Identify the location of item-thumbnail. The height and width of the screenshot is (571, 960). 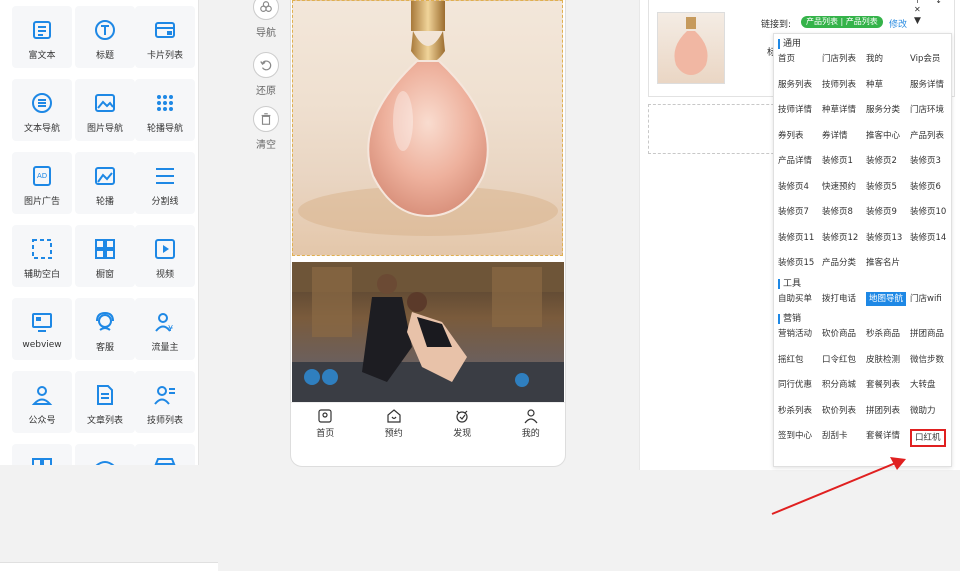
(691, 48).